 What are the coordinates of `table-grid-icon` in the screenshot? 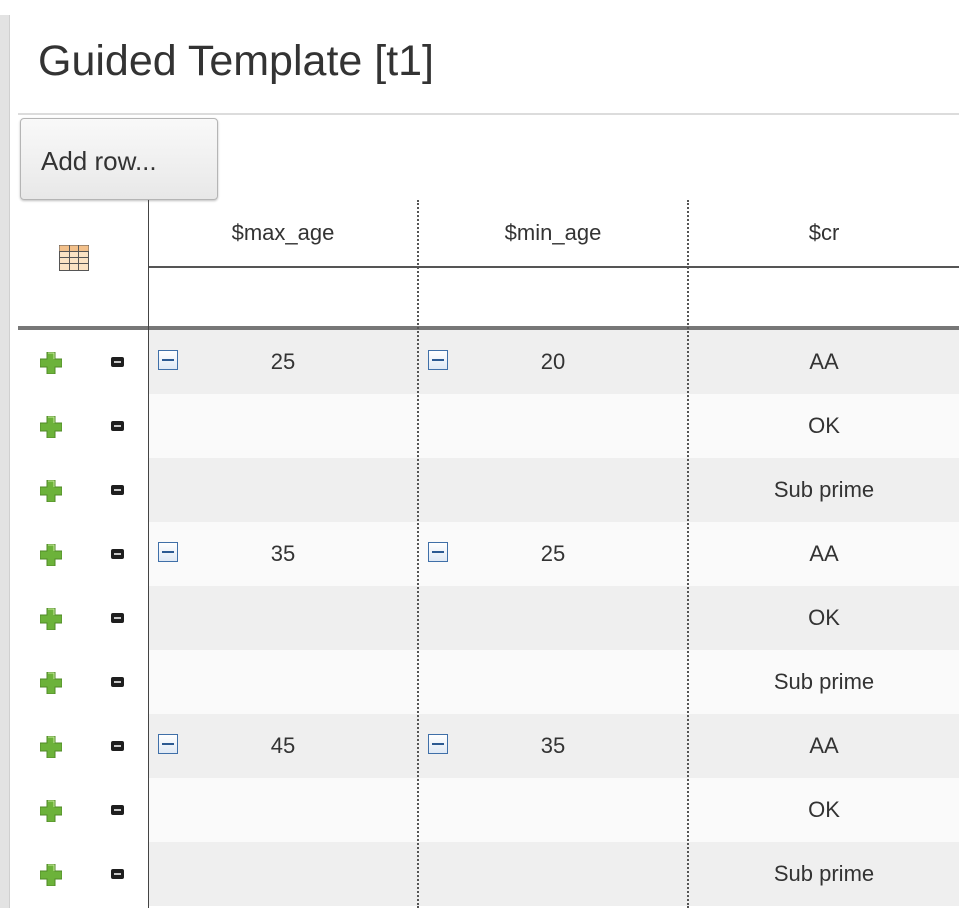 It's located at (74, 258).